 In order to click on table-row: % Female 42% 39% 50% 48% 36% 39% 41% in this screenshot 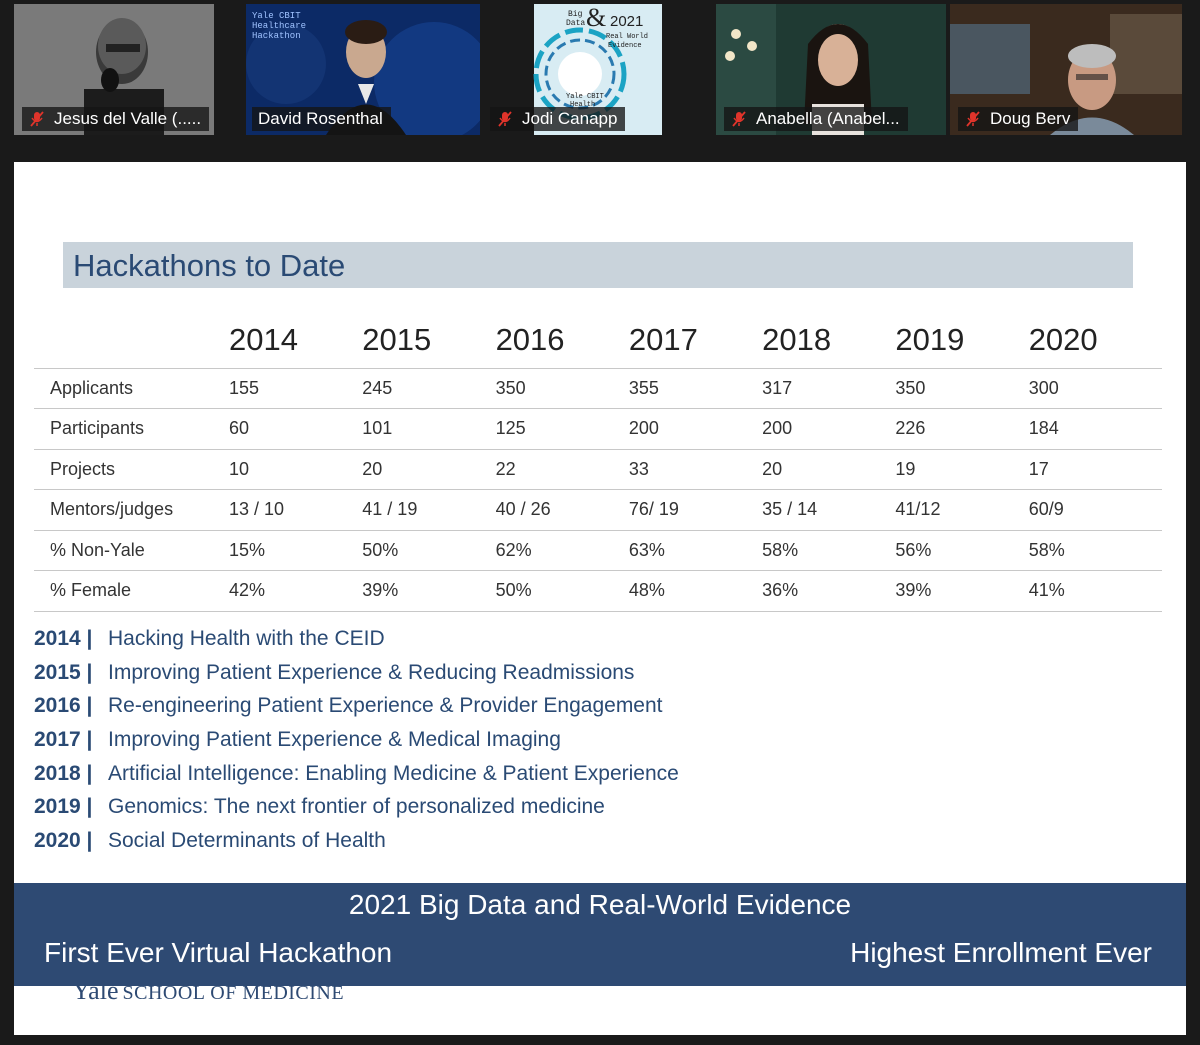, I will do `click(598, 591)`.